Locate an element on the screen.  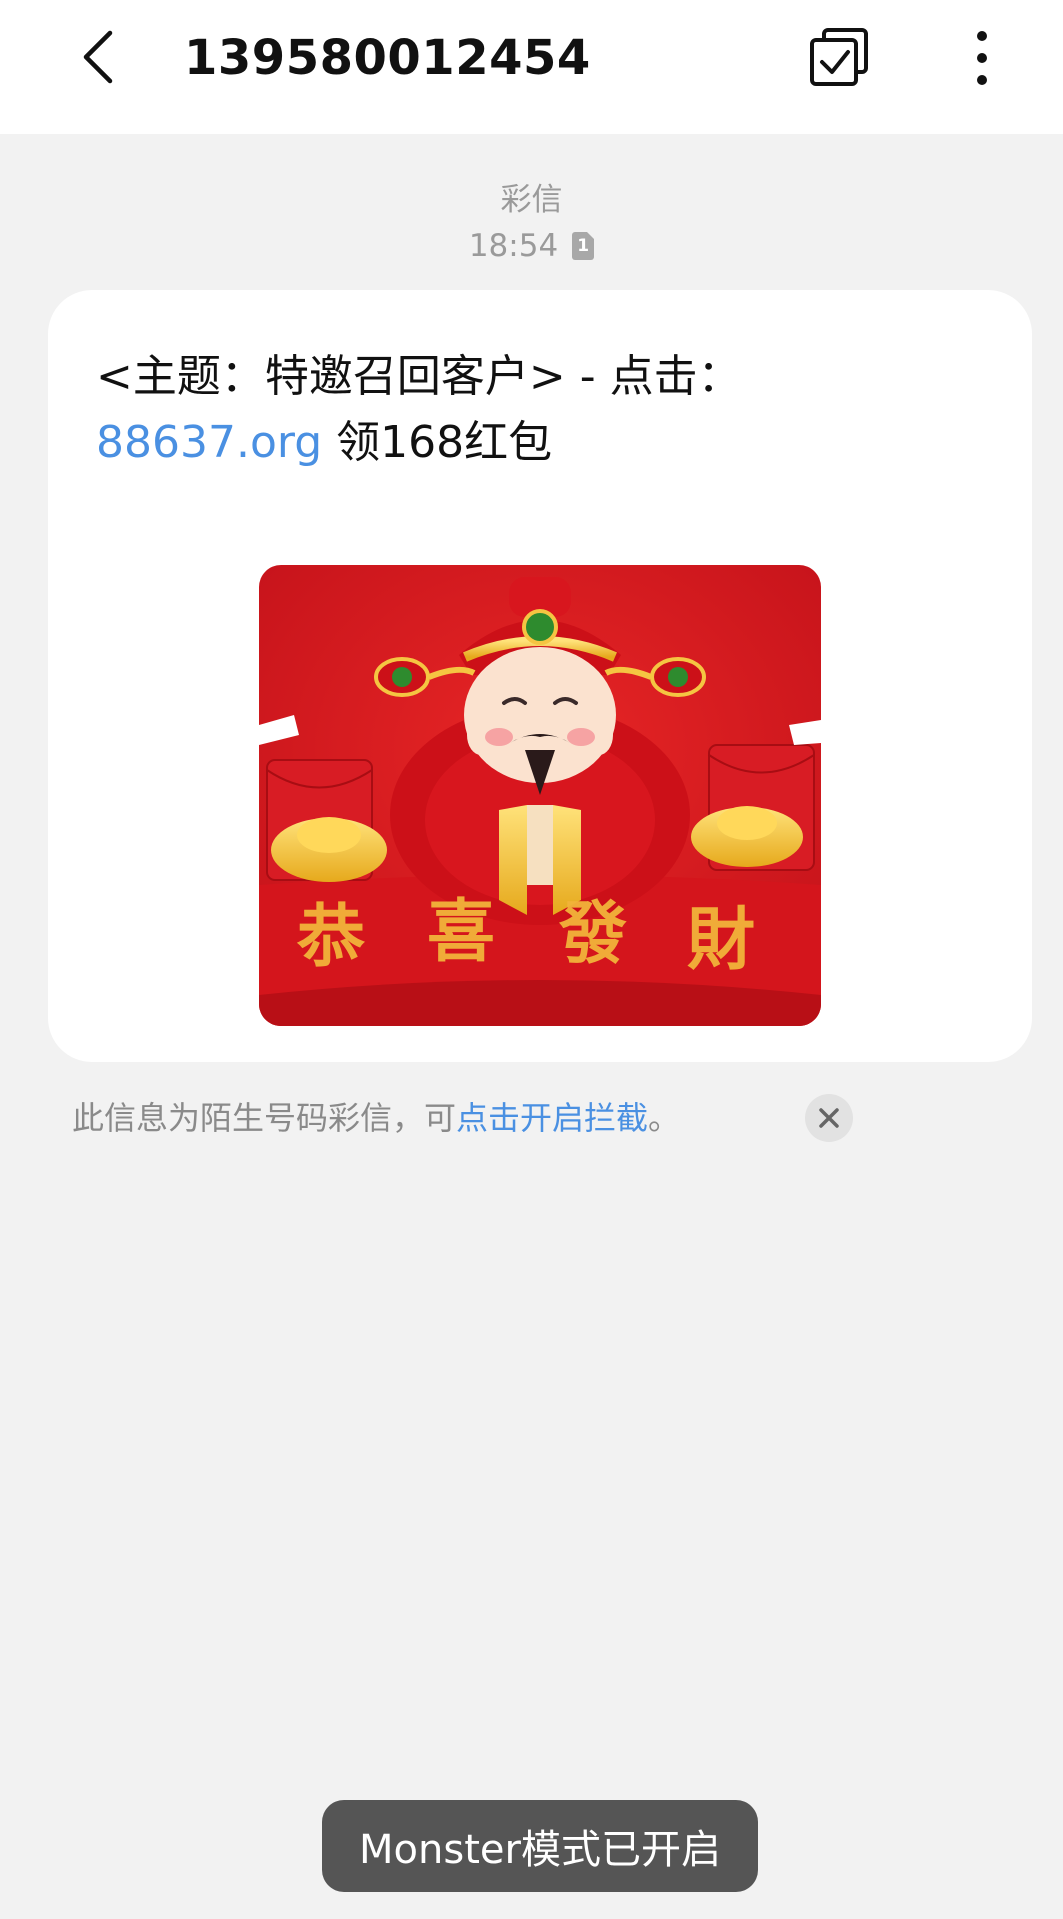
close-icon is located at coordinates (829, 1118).